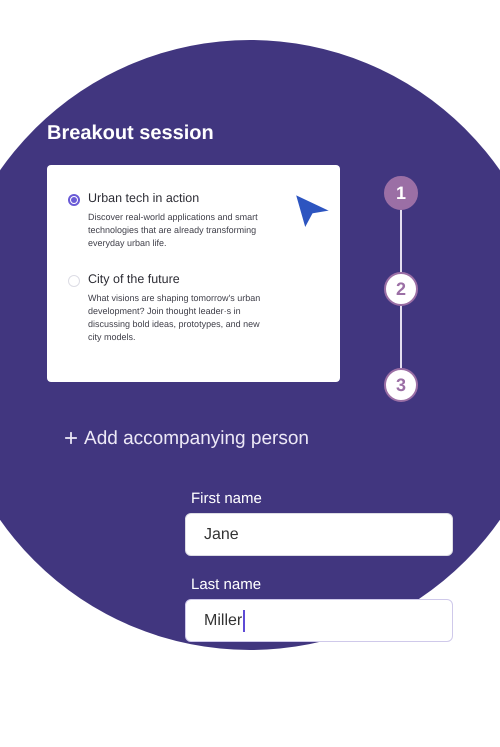 This screenshot has height=747, width=500. Describe the element at coordinates (134, 279) in the screenshot. I see `option-title: City of the future` at that location.